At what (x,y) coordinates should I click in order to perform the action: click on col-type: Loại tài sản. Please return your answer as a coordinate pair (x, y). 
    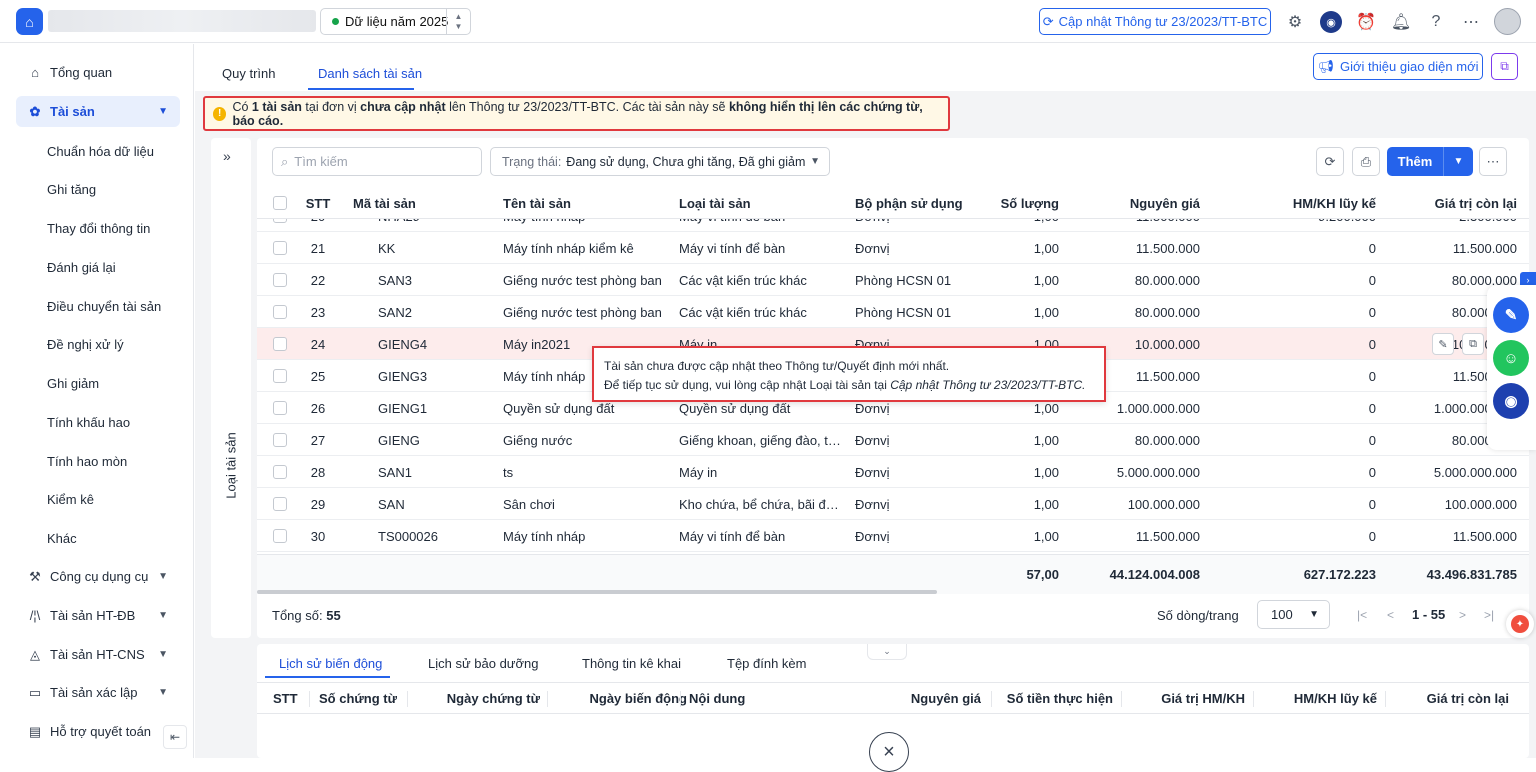
    Looking at the image, I should click on (715, 203).